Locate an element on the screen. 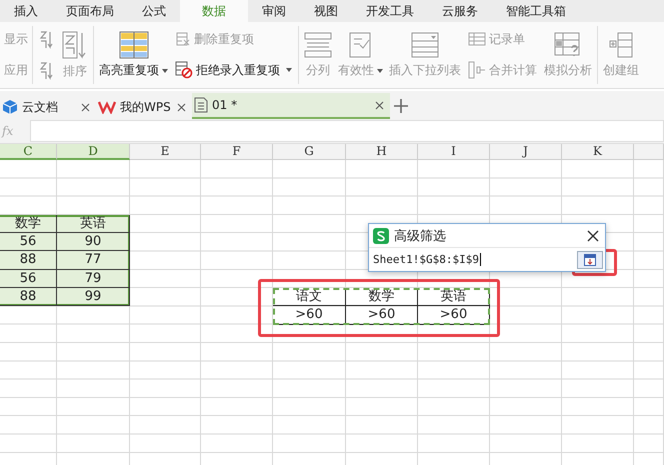 Image resolution: width=664 pixels, height=465 pixels. table-cell: 数学 is located at coordinates (28, 224).